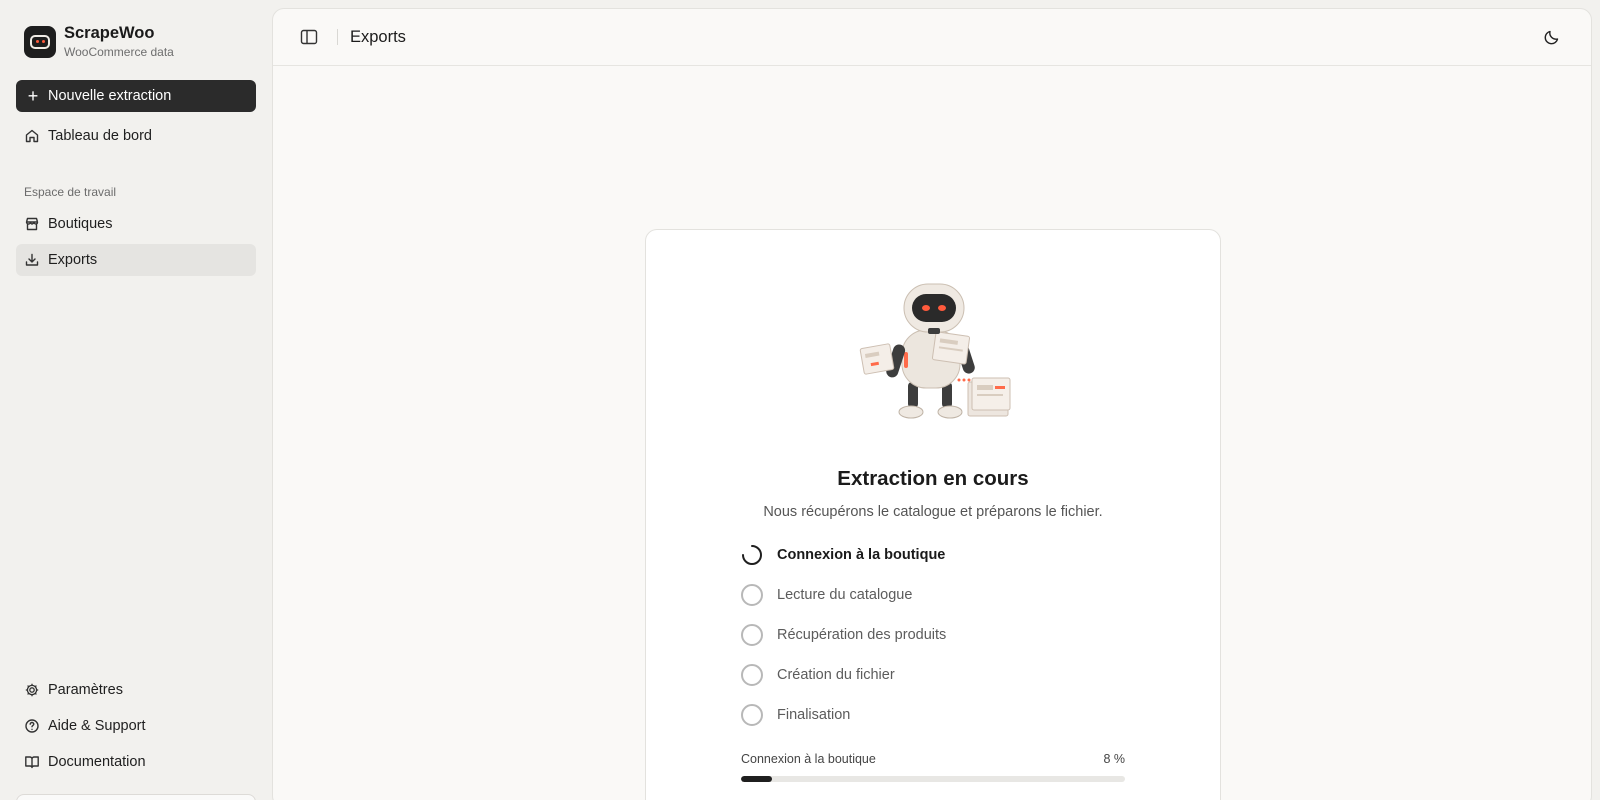 This screenshot has width=1600, height=800. Describe the element at coordinates (309, 37) in the screenshot. I see `sidebar-toggle-icon` at that location.